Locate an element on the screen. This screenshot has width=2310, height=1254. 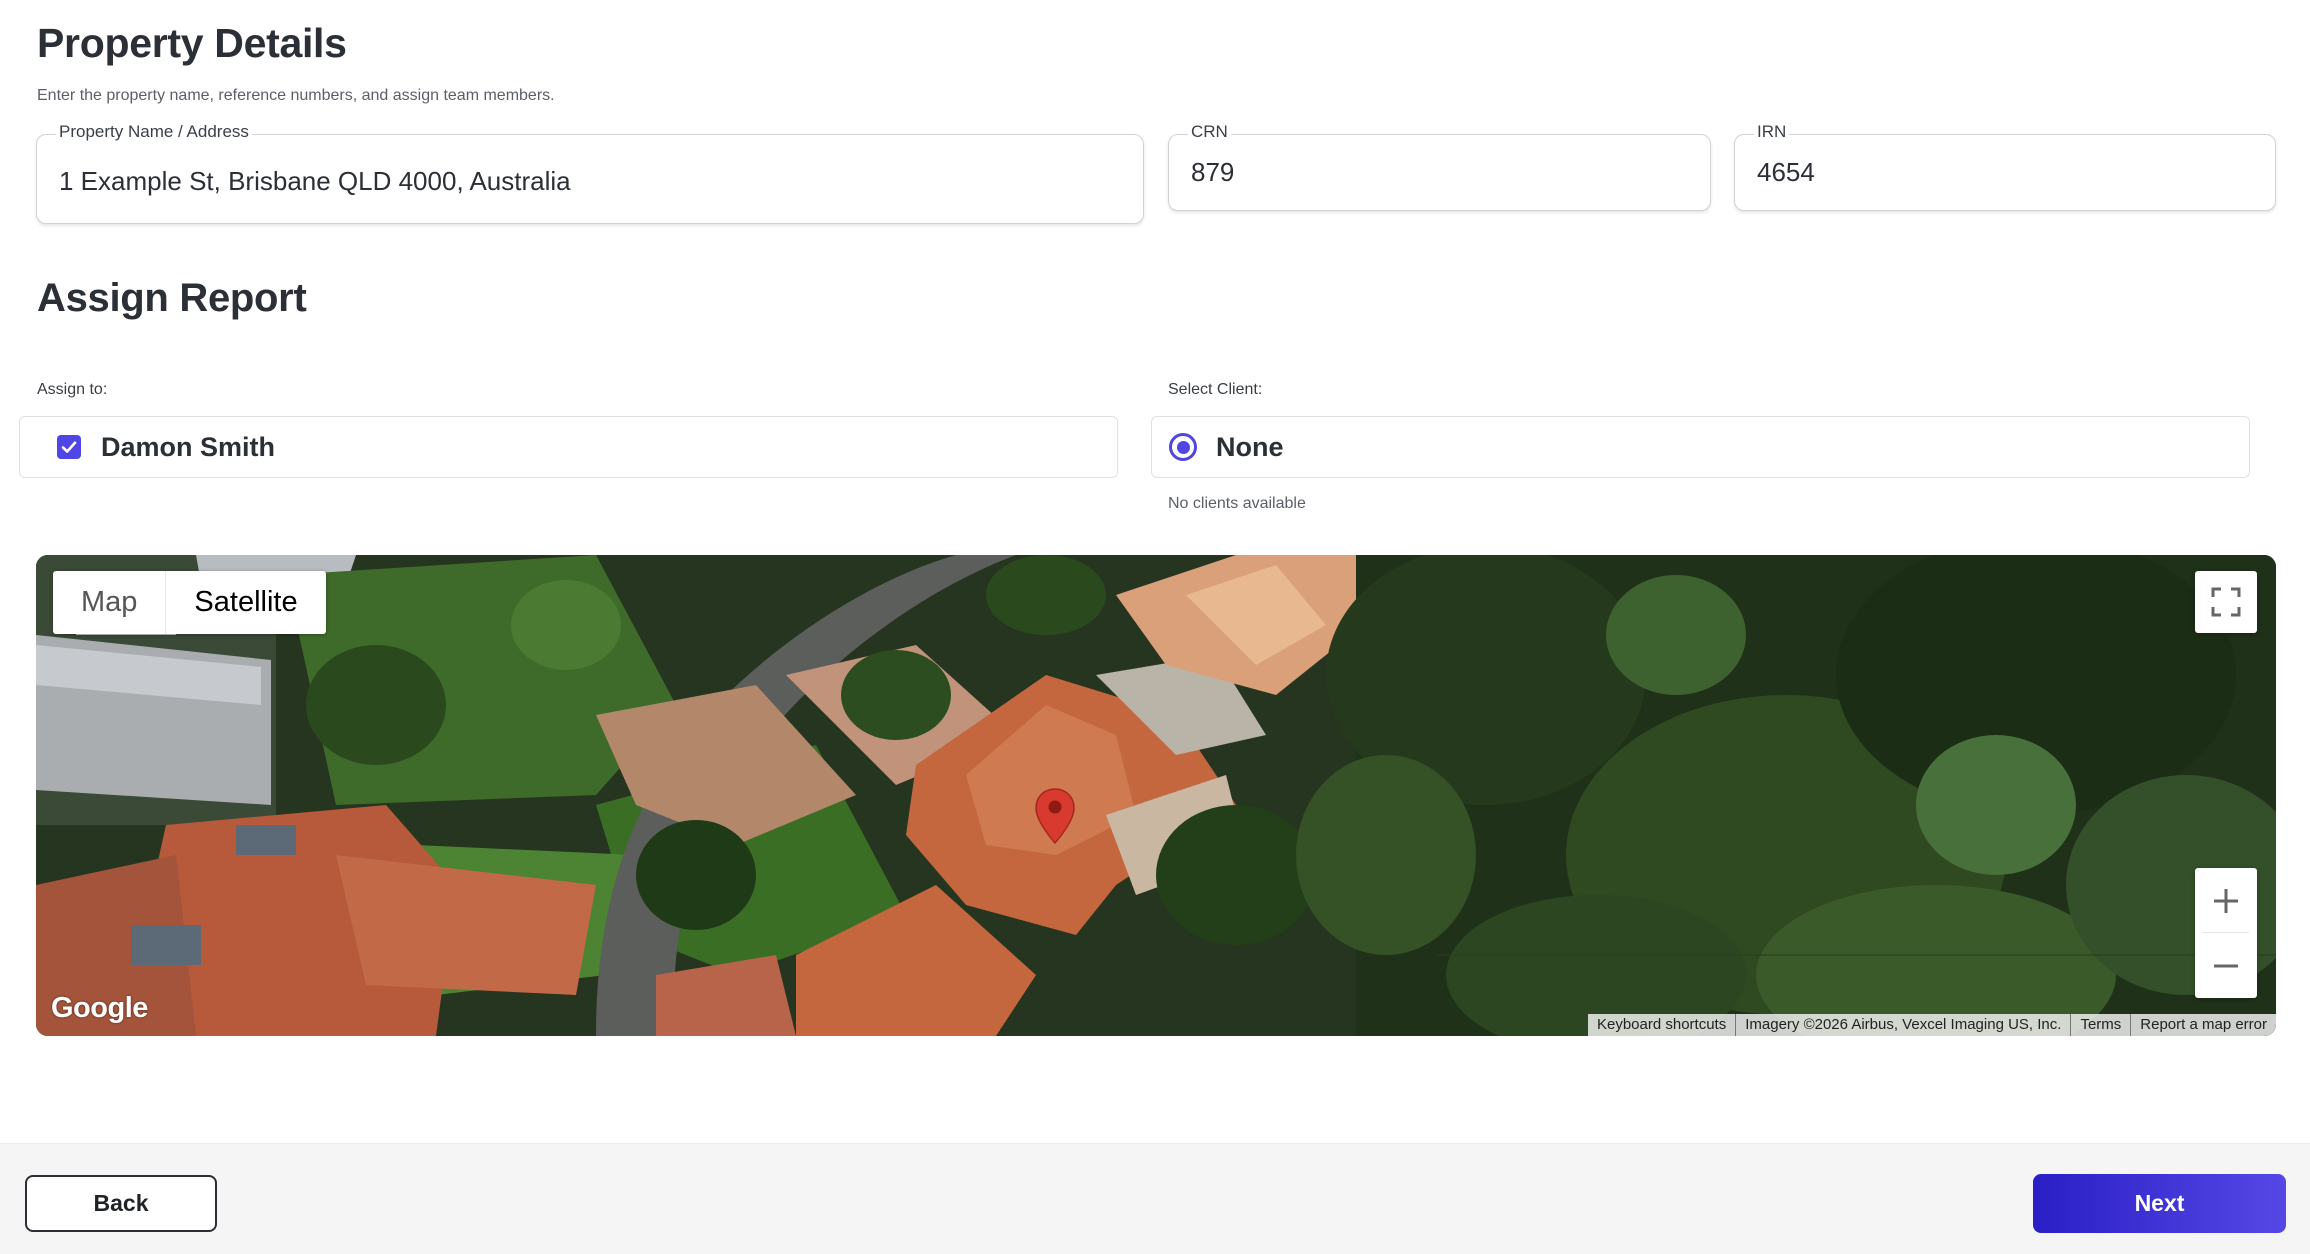
next-button: Next is located at coordinates (2159, 1203).